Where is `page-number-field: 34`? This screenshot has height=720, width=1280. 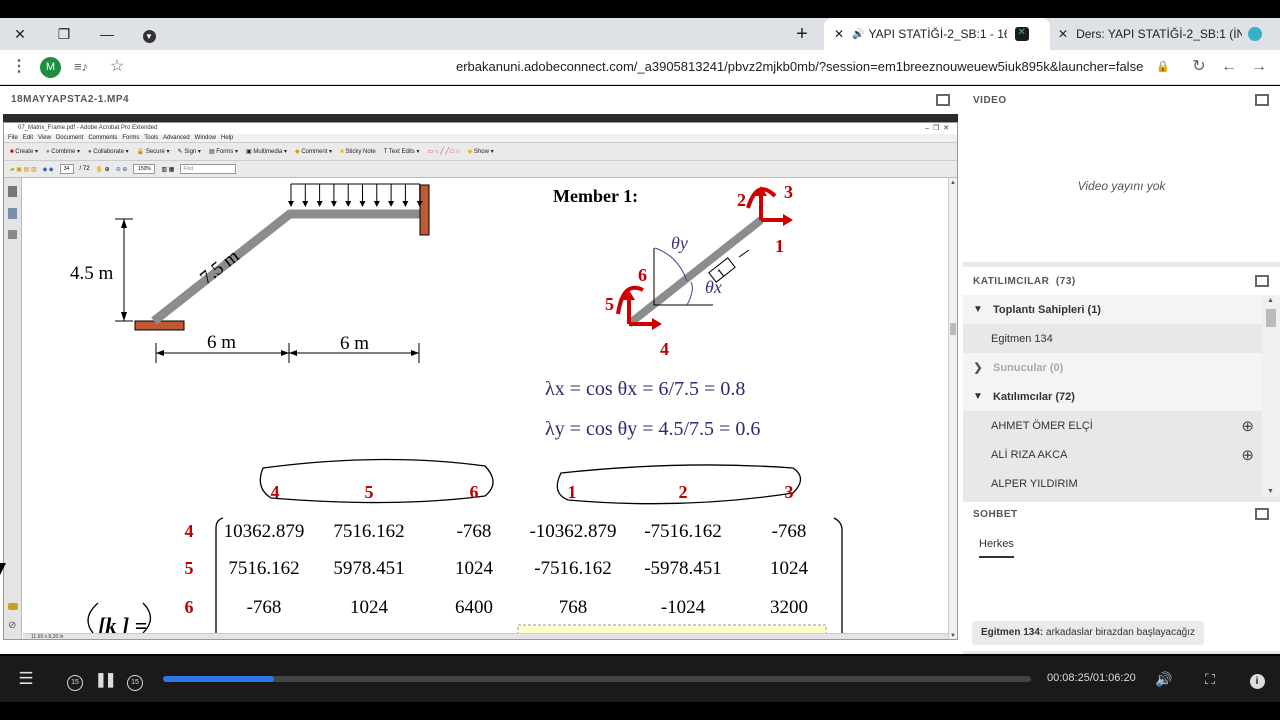
page-number-field: 34 is located at coordinates (66, 169).